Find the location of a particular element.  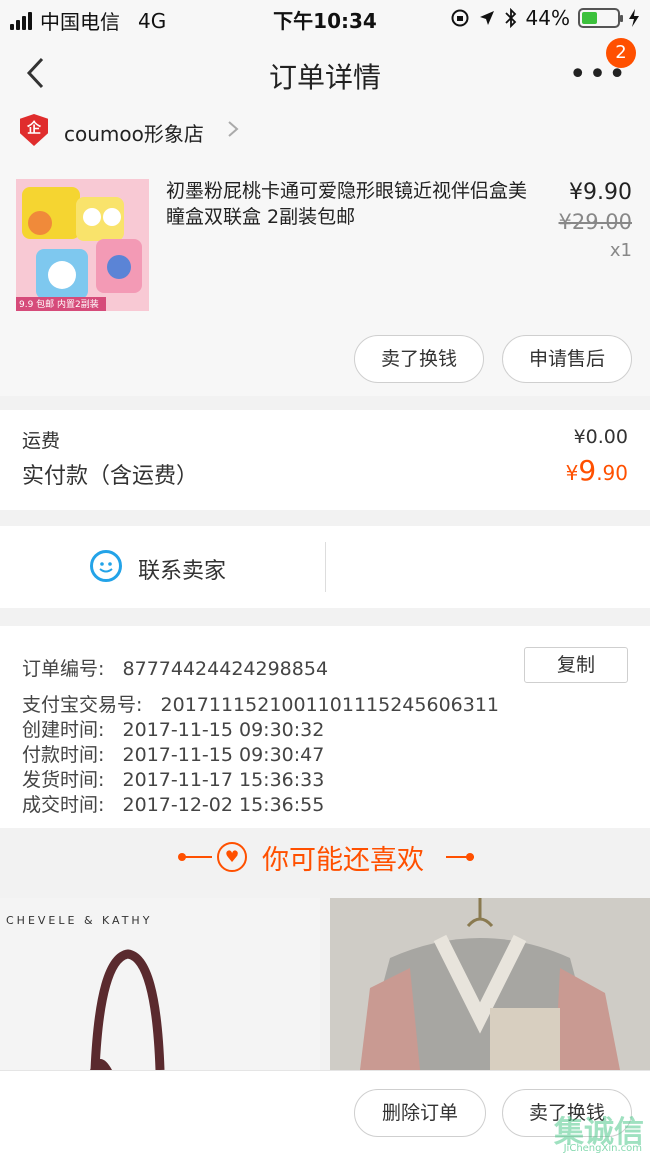

paid-dec: .90 is located at coordinates (612, 473).